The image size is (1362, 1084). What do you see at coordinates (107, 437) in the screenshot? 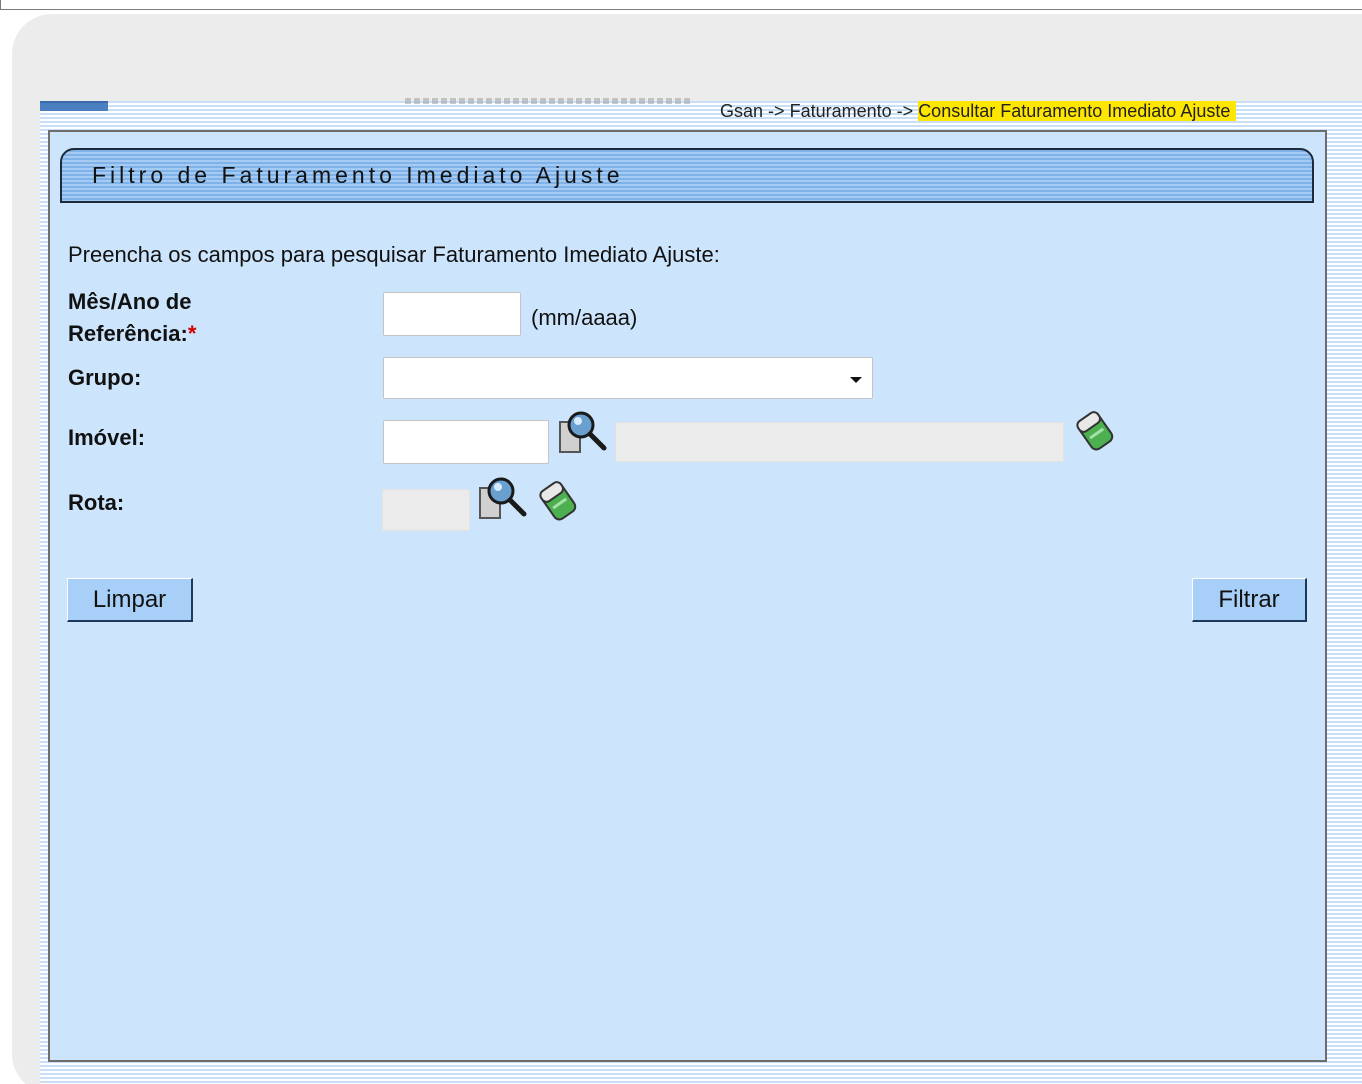
I see `imovel-label: Imóvel:` at bounding box center [107, 437].